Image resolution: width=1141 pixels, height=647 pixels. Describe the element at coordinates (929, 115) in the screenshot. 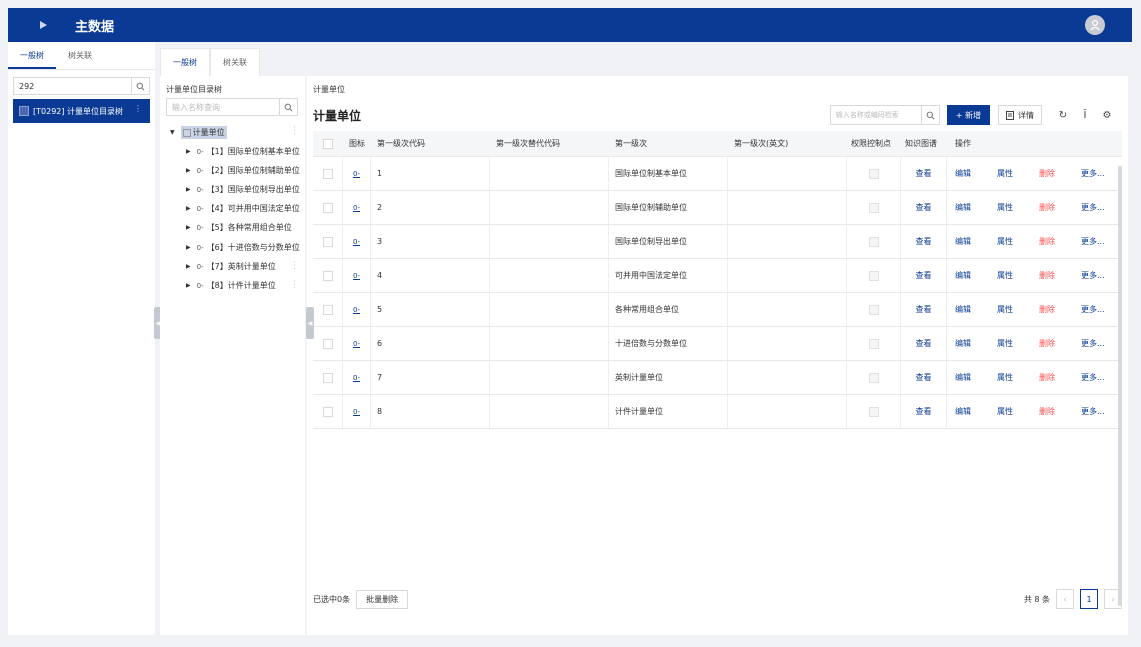

I see `grid-search-button` at that location.